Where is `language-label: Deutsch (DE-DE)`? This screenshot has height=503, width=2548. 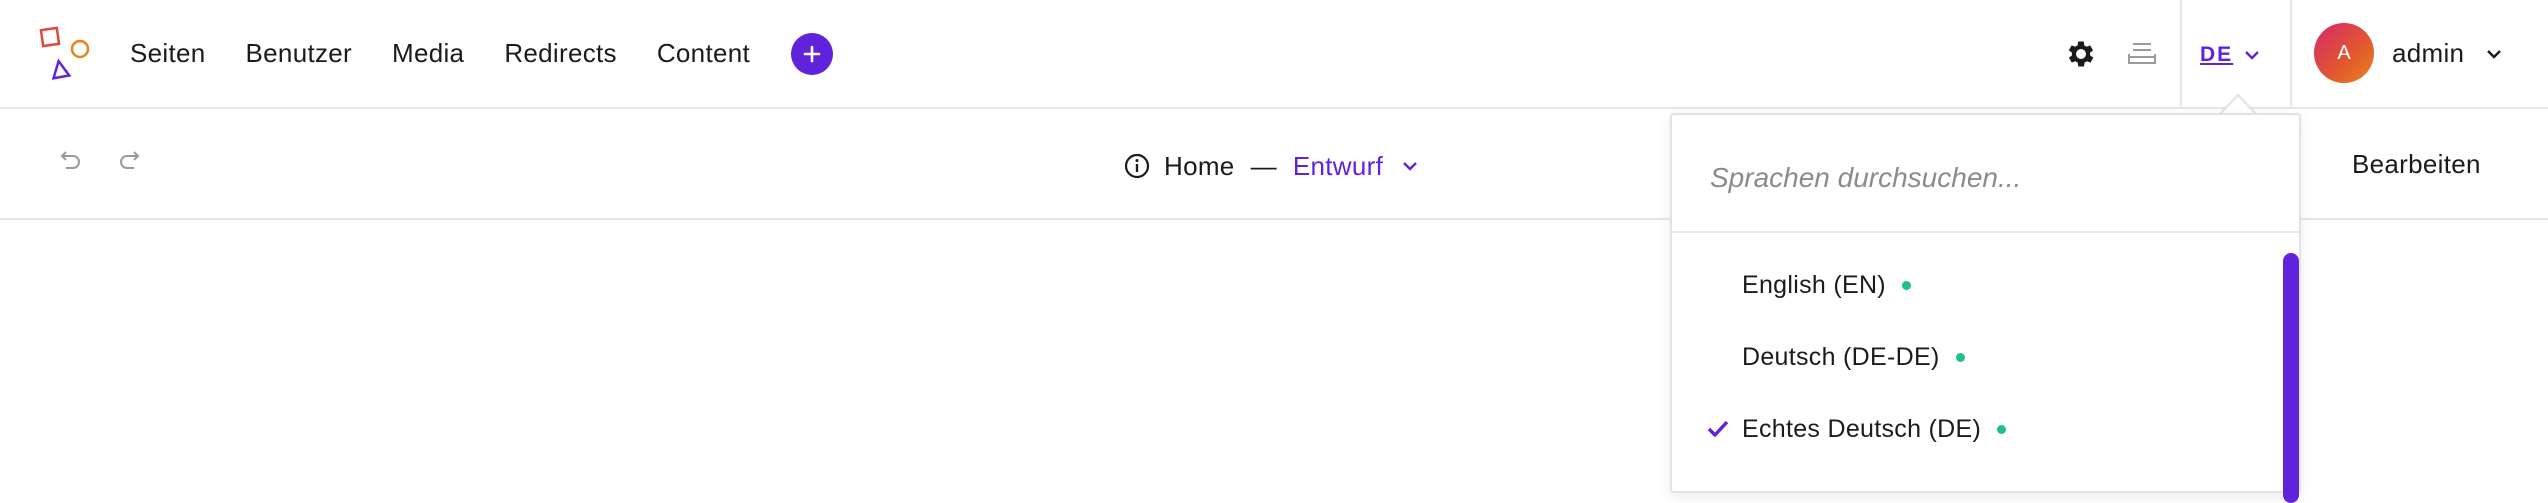 language-label: Deutsch (DE-DE) is located at coordinates (1841, 356).